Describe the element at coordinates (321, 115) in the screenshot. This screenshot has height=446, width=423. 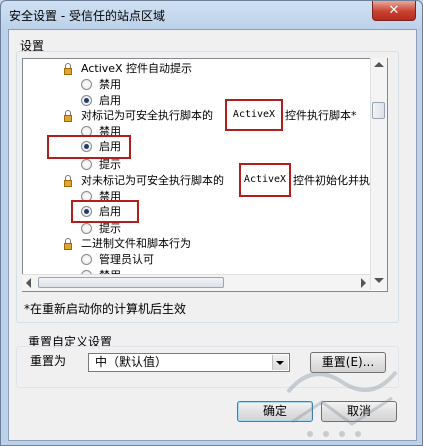
I see `list-item-label-suffix: 控件执行脚本*` at that location.